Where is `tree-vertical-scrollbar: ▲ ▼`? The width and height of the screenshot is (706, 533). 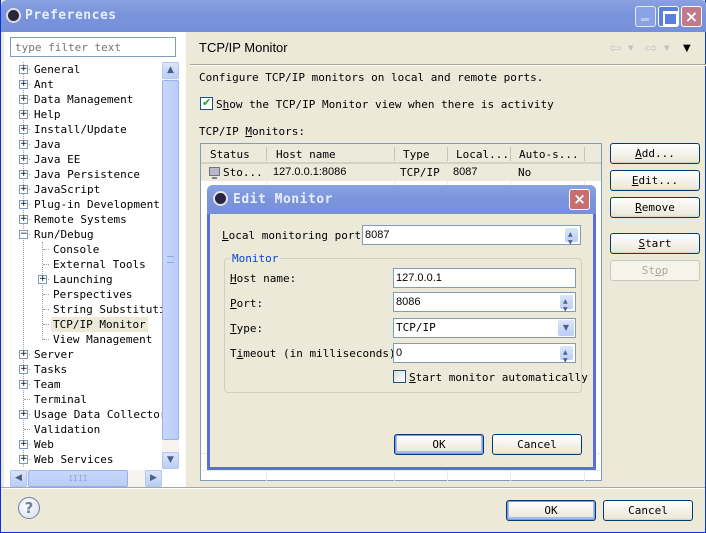
tree-vertical-scrollbar: ▲ ▼ is located at coordinates (170, 265).